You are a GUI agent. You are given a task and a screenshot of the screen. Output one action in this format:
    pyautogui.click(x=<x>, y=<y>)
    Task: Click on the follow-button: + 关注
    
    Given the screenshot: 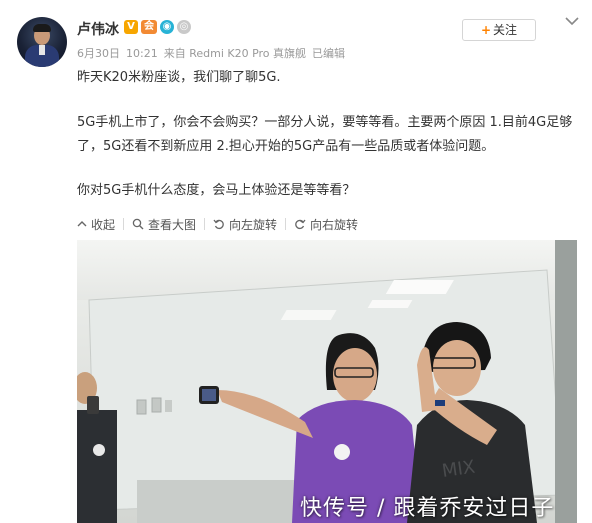 What is the action you would take?
    pyautogui.click(x=499, y=30)
    